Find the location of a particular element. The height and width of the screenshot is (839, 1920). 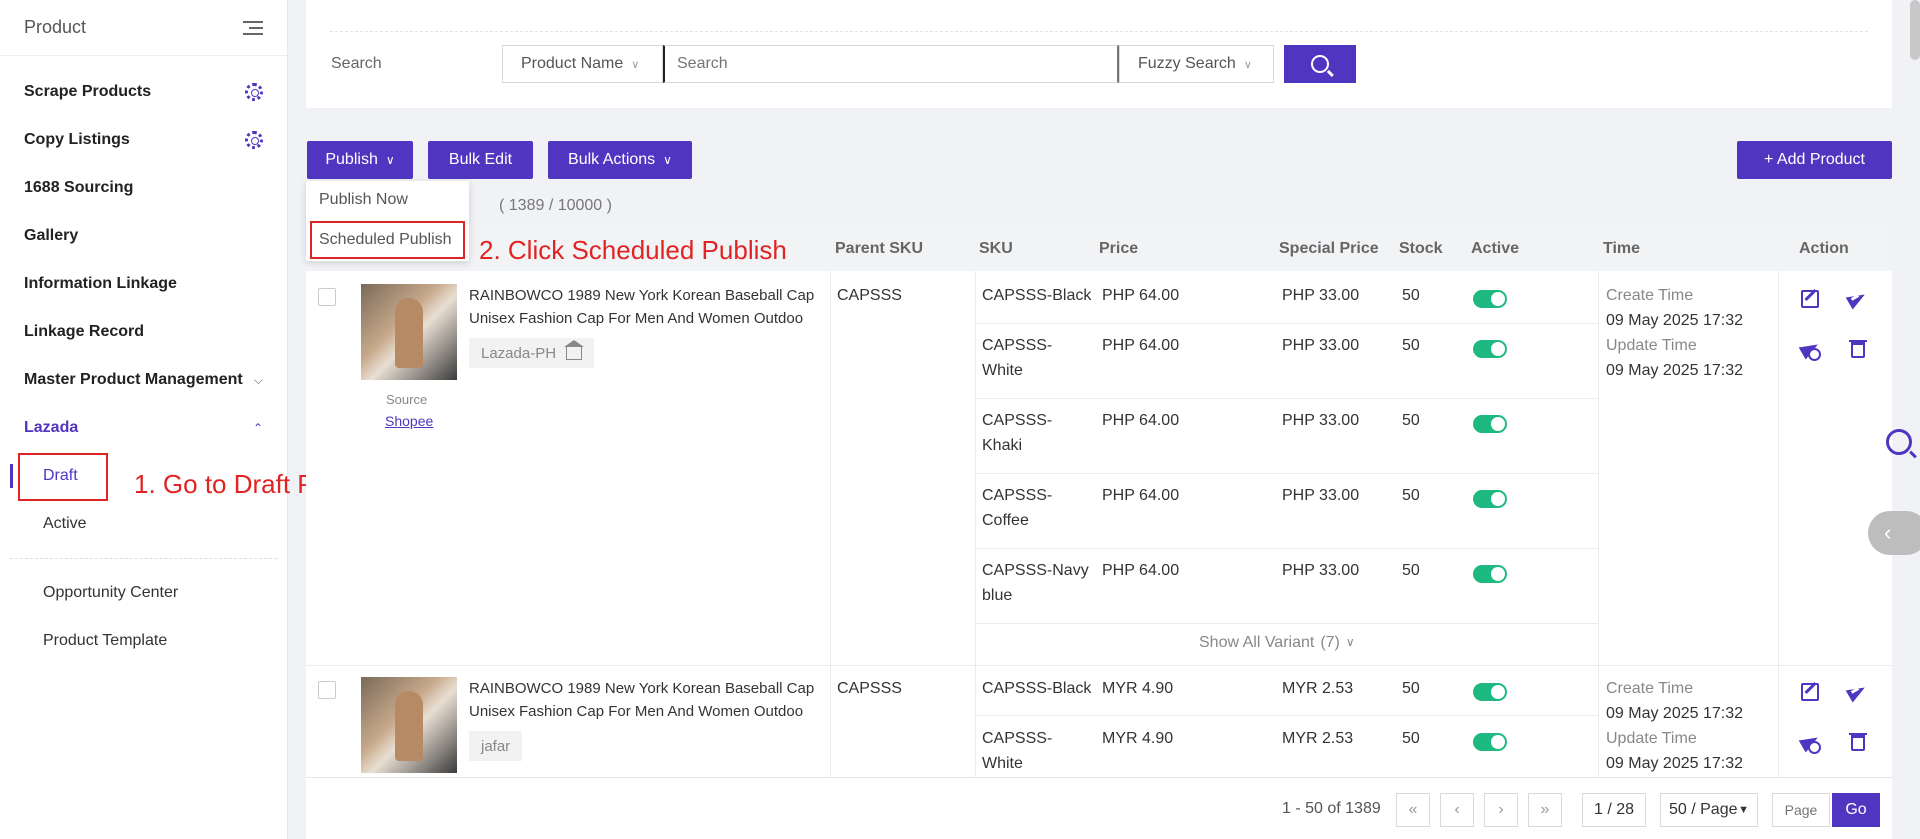

search-panel: Search Product Name ∨ Fuzzy Search ∨ is located at coordinates (1099, 54).